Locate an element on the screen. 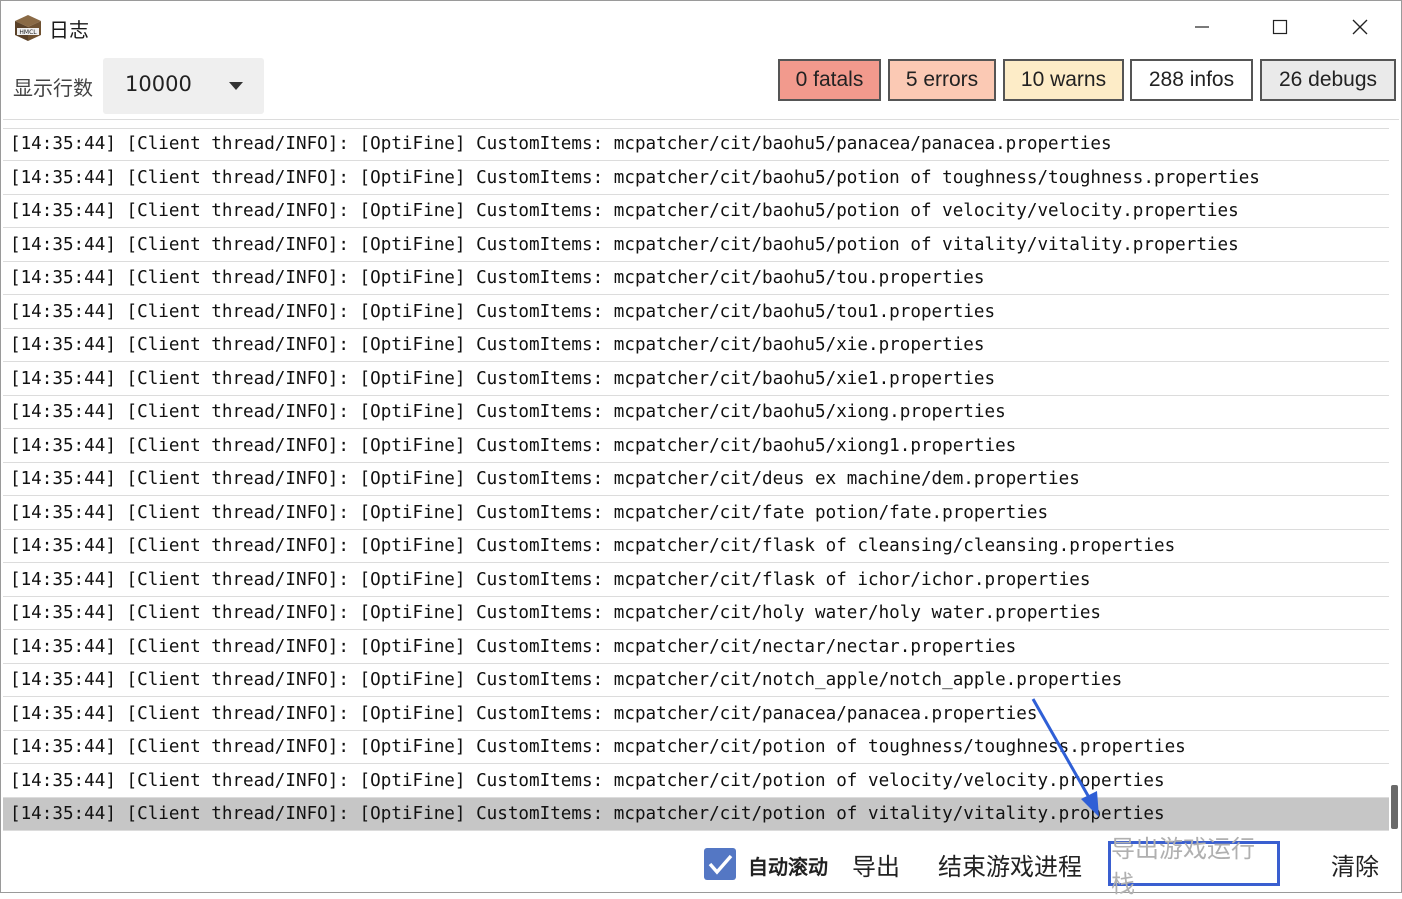 The width and height of the screenshot is (1402, 899). rows-select: 10000 is located at coordinates (183, 86).